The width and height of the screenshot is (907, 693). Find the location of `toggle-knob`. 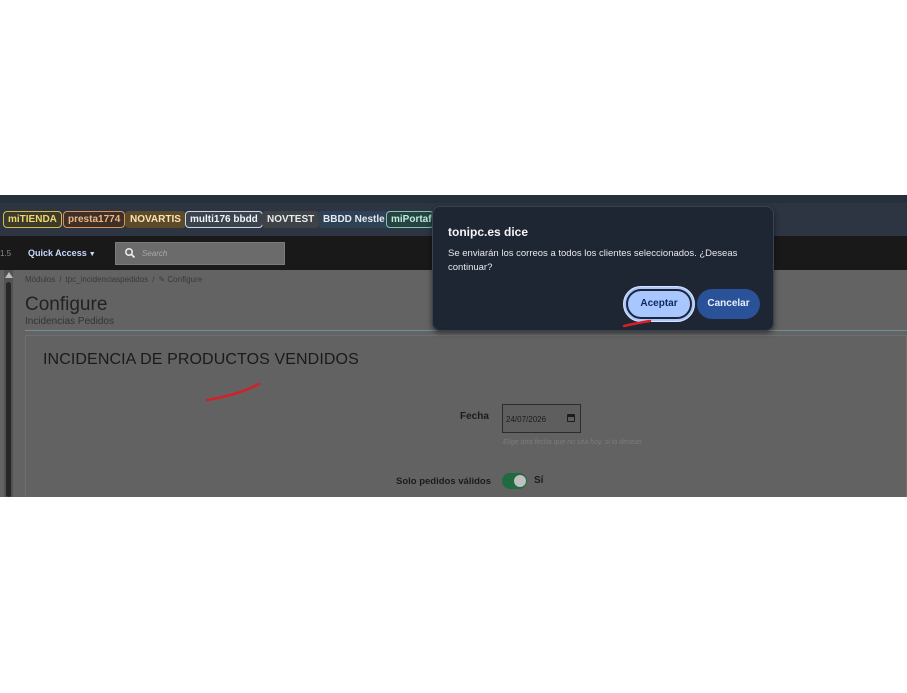

toggle-knob is located at coordinates (520, 481).